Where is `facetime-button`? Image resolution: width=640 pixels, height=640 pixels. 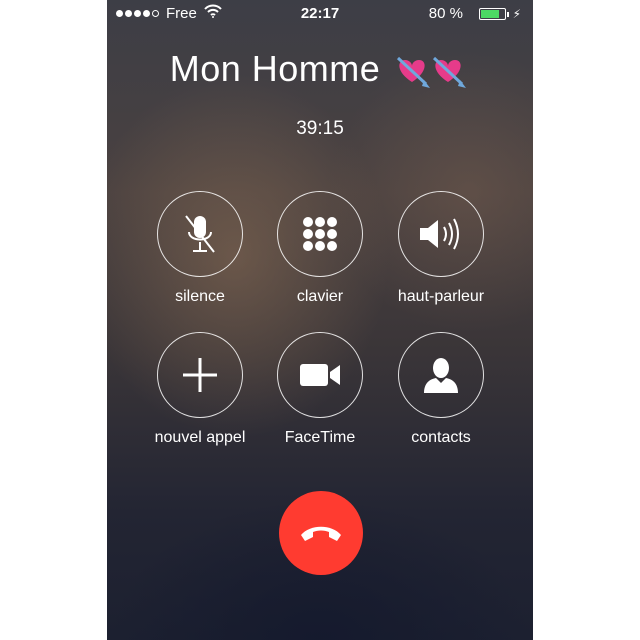 facetime-button is located at coordinates (320, 375).